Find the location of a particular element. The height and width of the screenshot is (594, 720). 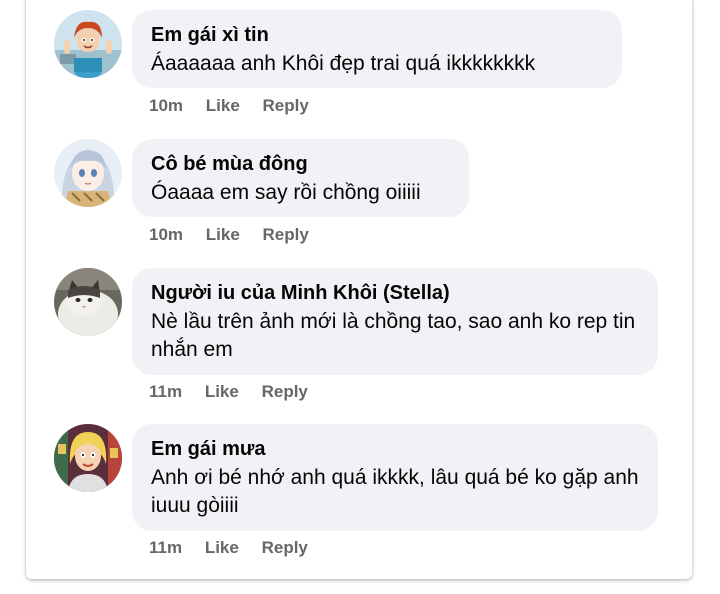

comment-author: Em gái mưa is located at coordinates (395, 449).